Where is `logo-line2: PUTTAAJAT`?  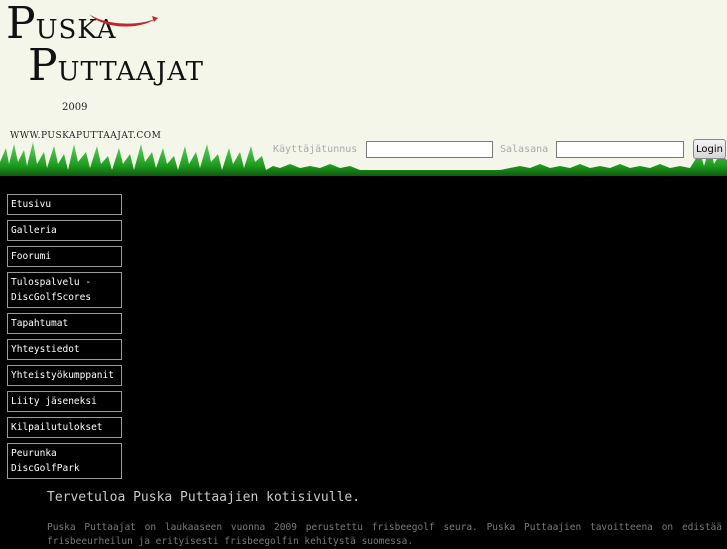 logo-line2: PUTTAAJAT is located at coordinates (116, 66).